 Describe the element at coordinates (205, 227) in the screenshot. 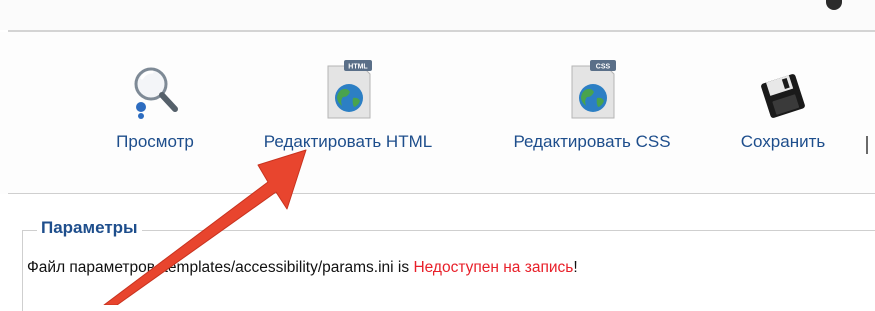

I see `annotation-arrow` at that location.